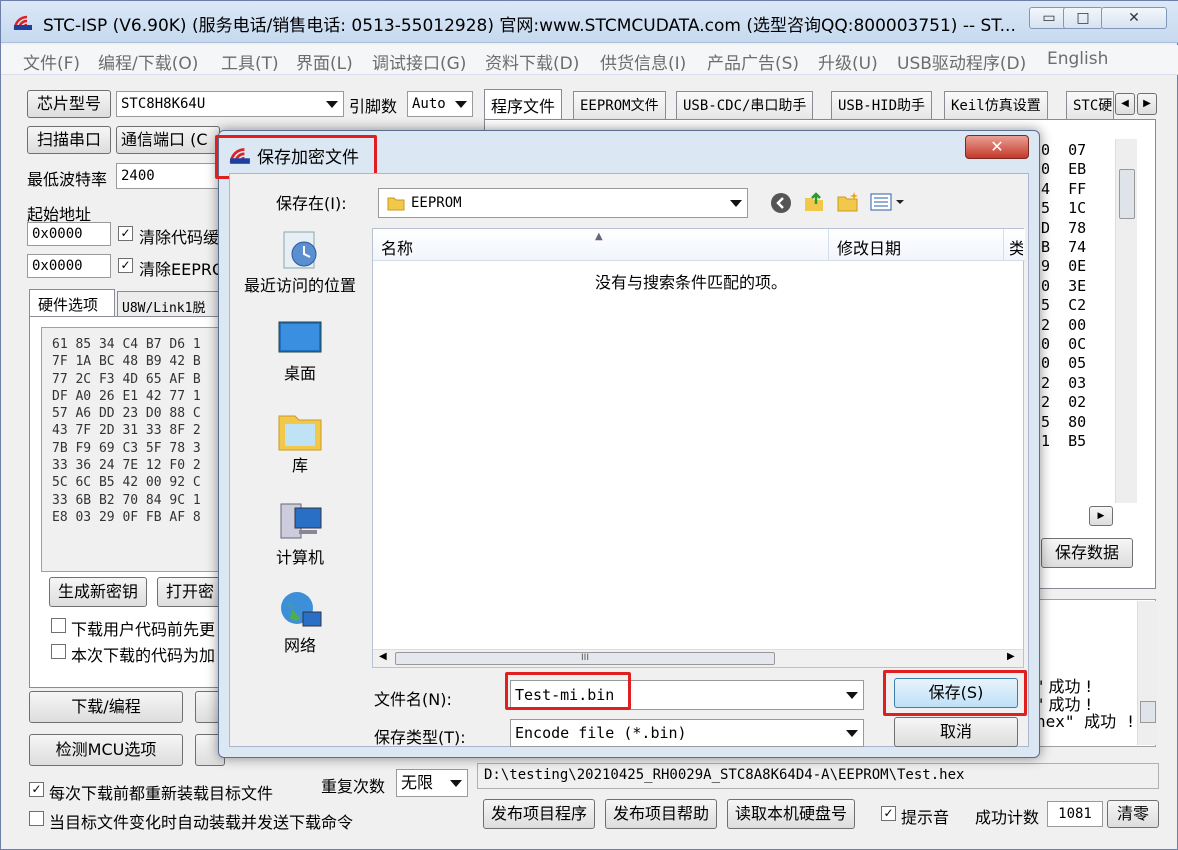 The height and width of the screenshot is (850, 1178). Describe the element at coordinates (563, 203) in the screenshot. I see `save-in-select: EEPROM` at that location.